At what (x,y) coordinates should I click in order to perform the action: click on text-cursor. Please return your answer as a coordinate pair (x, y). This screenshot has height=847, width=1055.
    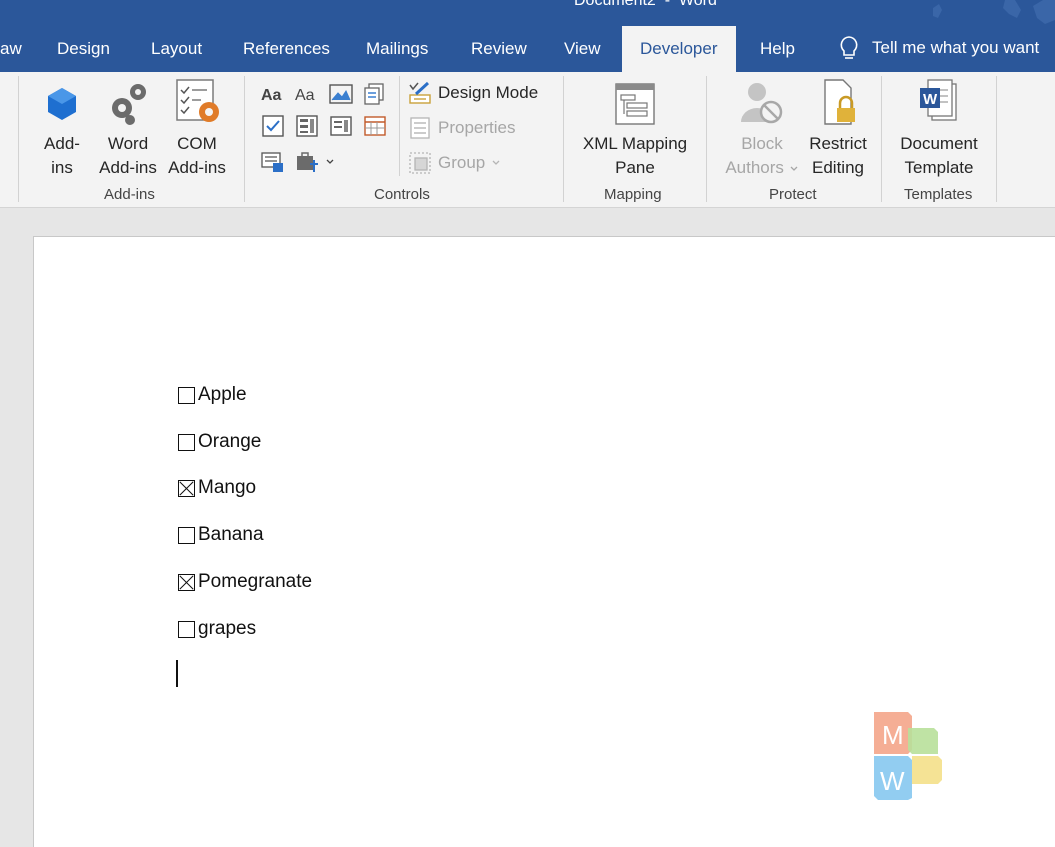
    Looking at the image, I should click on (177, 673).